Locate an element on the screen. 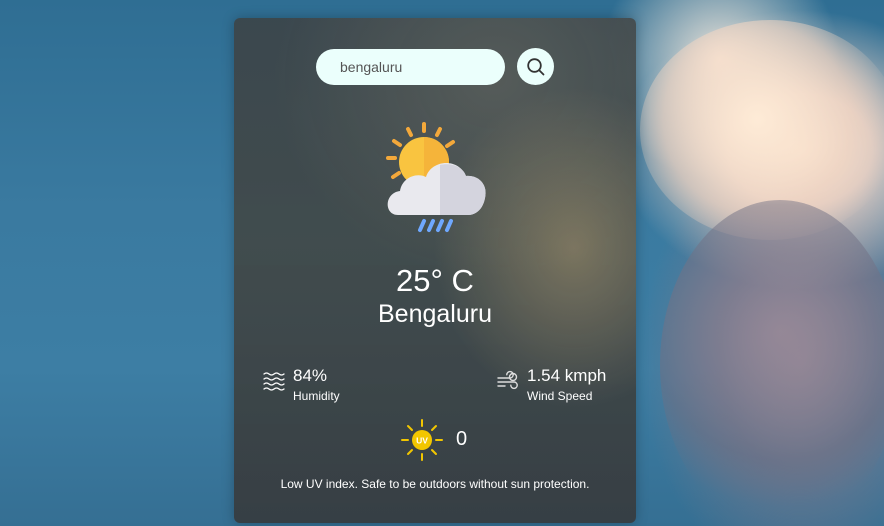  search-bar is located at coordinates (435, 67).